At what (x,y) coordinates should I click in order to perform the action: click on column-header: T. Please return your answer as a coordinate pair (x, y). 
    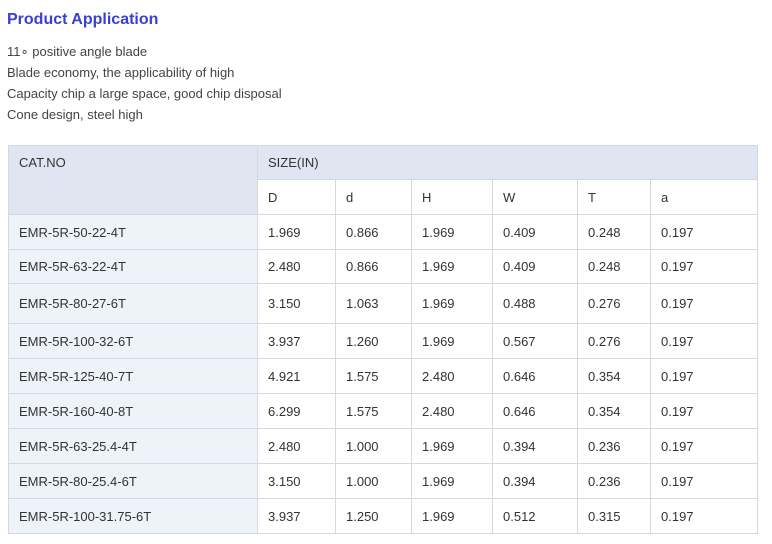
    Looking at the image, I should click on (614, 197).